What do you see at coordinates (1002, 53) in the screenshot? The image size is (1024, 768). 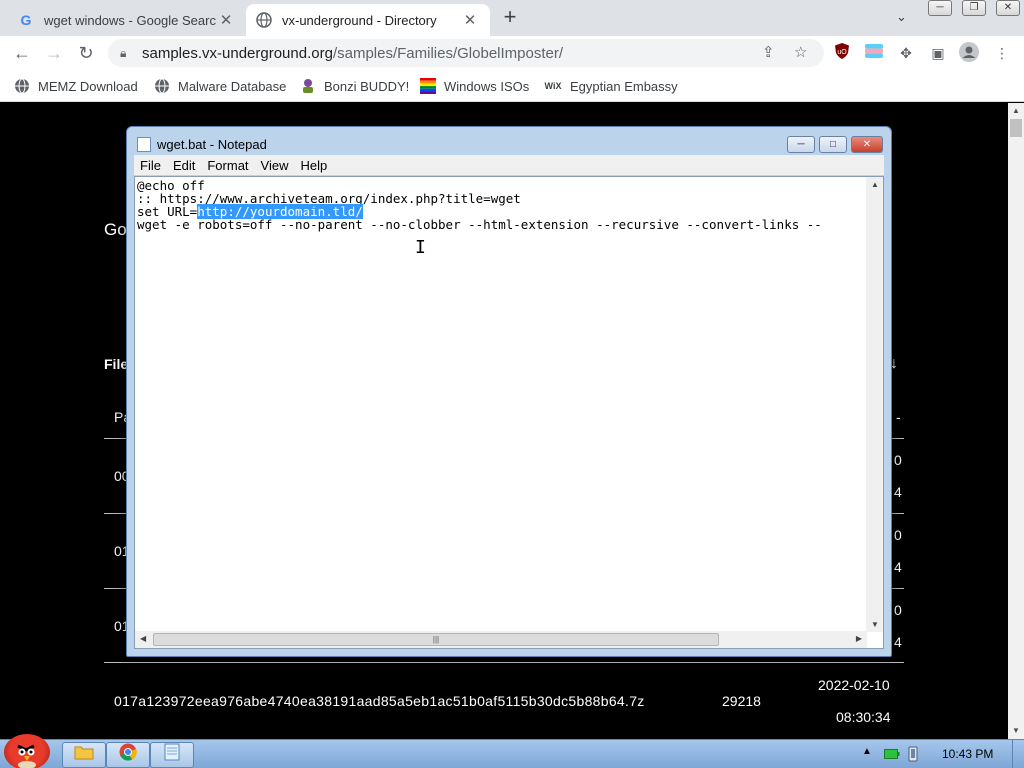 I see `menu-kebab-icon: ⋮` at bounding box center [1002, 53].